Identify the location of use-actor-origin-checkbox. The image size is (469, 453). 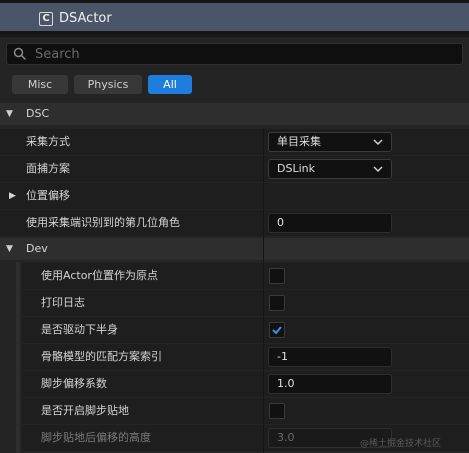
(277, 276).